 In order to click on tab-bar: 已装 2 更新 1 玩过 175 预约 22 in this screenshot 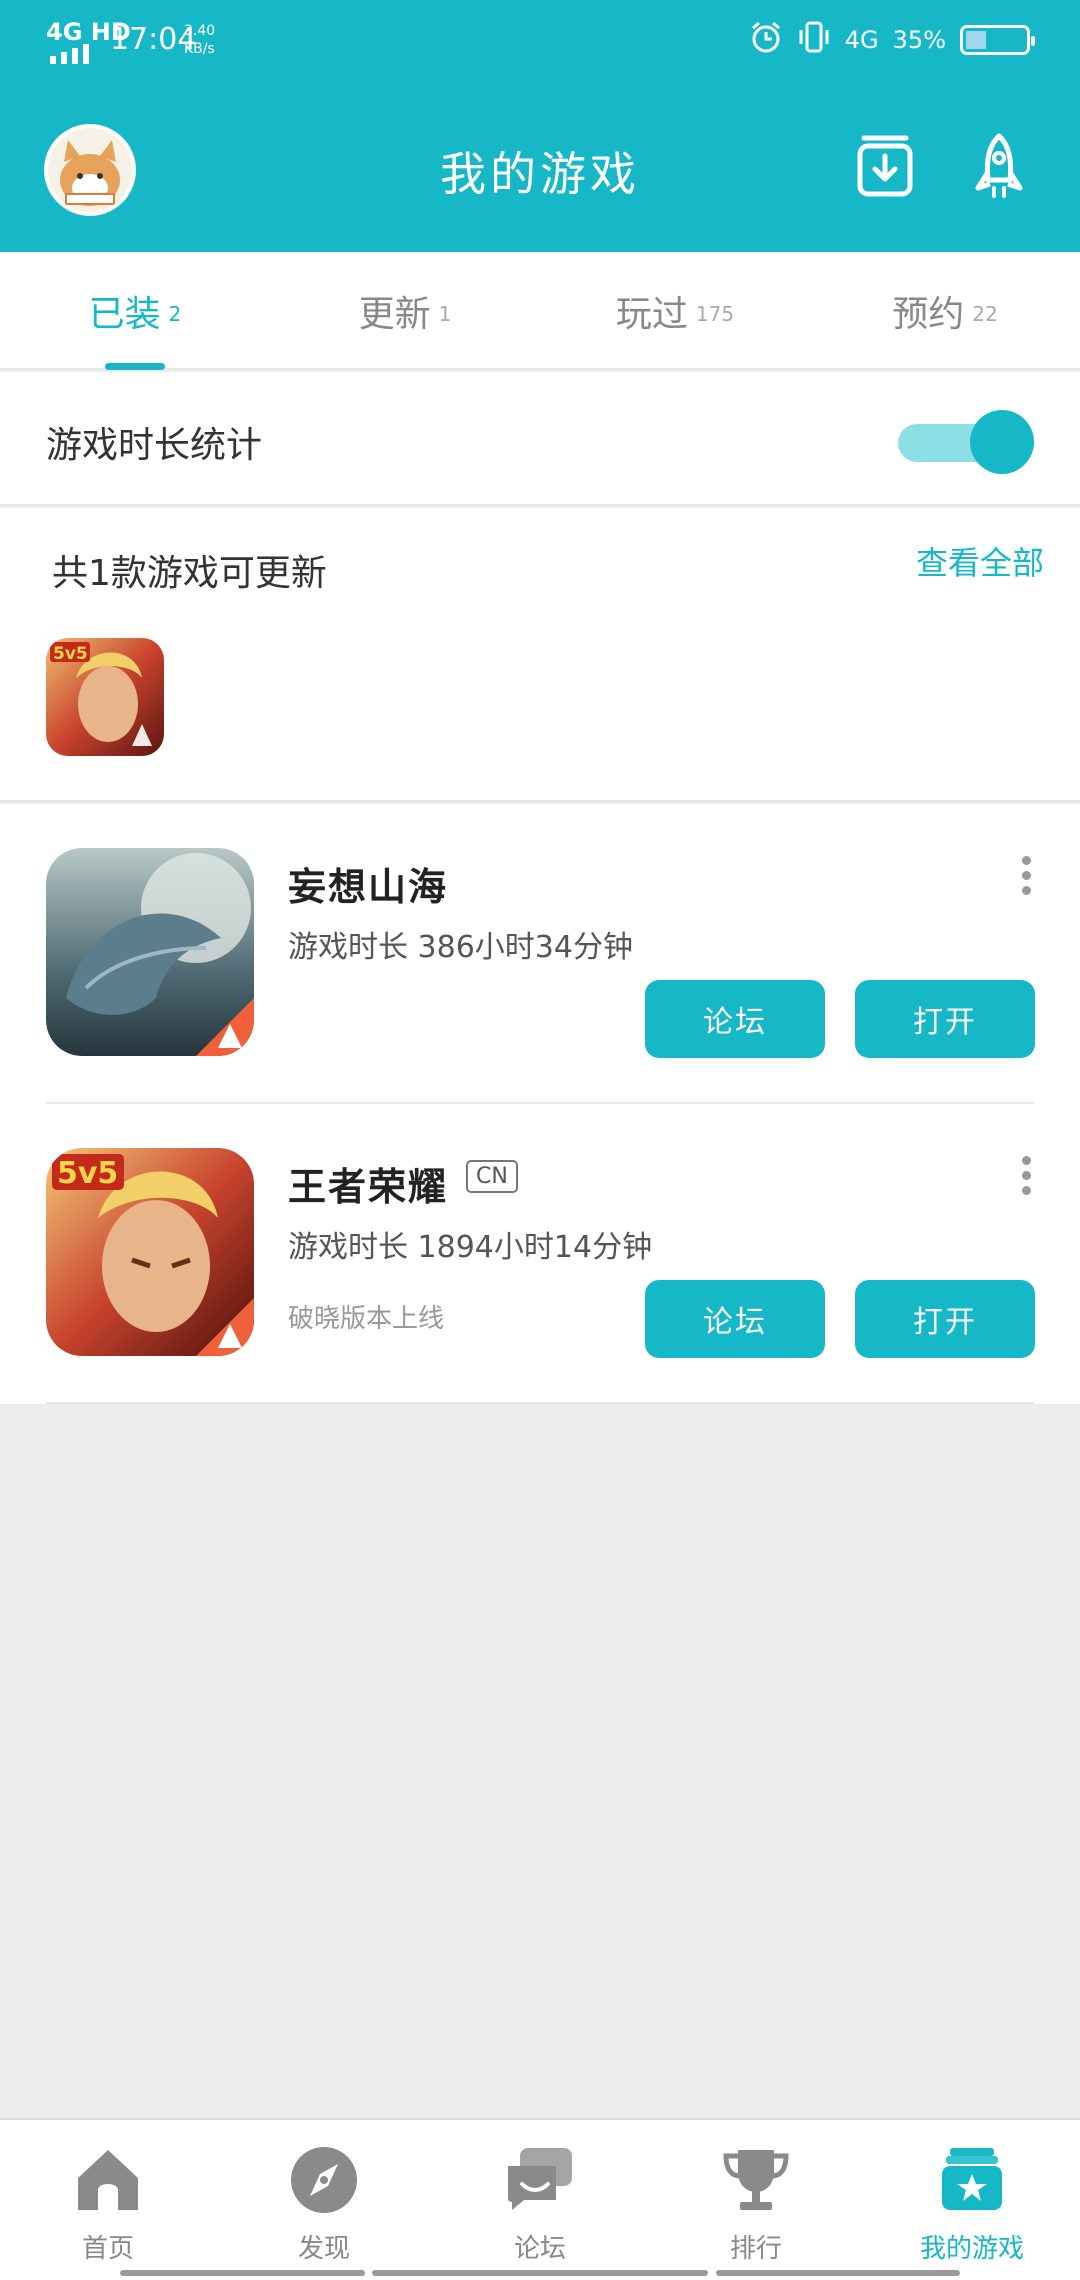, I will do `click(540, 311)`.